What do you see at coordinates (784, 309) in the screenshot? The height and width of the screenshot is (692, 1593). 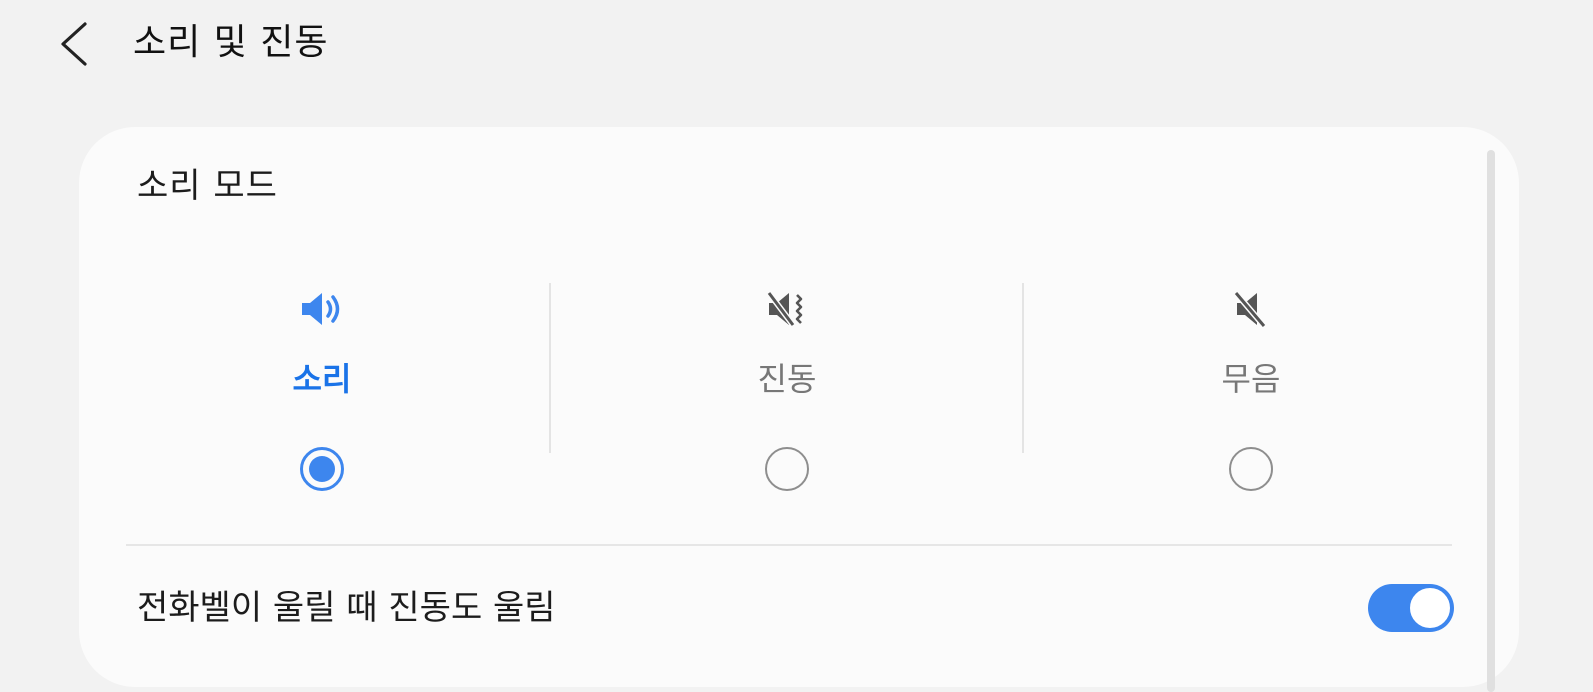 I see `vibrate-mute-icon` at bounding box center [784, 309].